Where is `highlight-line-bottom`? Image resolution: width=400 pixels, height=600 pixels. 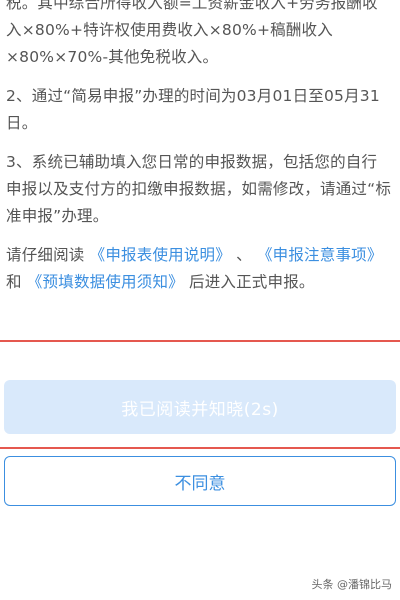
highlight-line-bottom is located at coordinates (200, 448).